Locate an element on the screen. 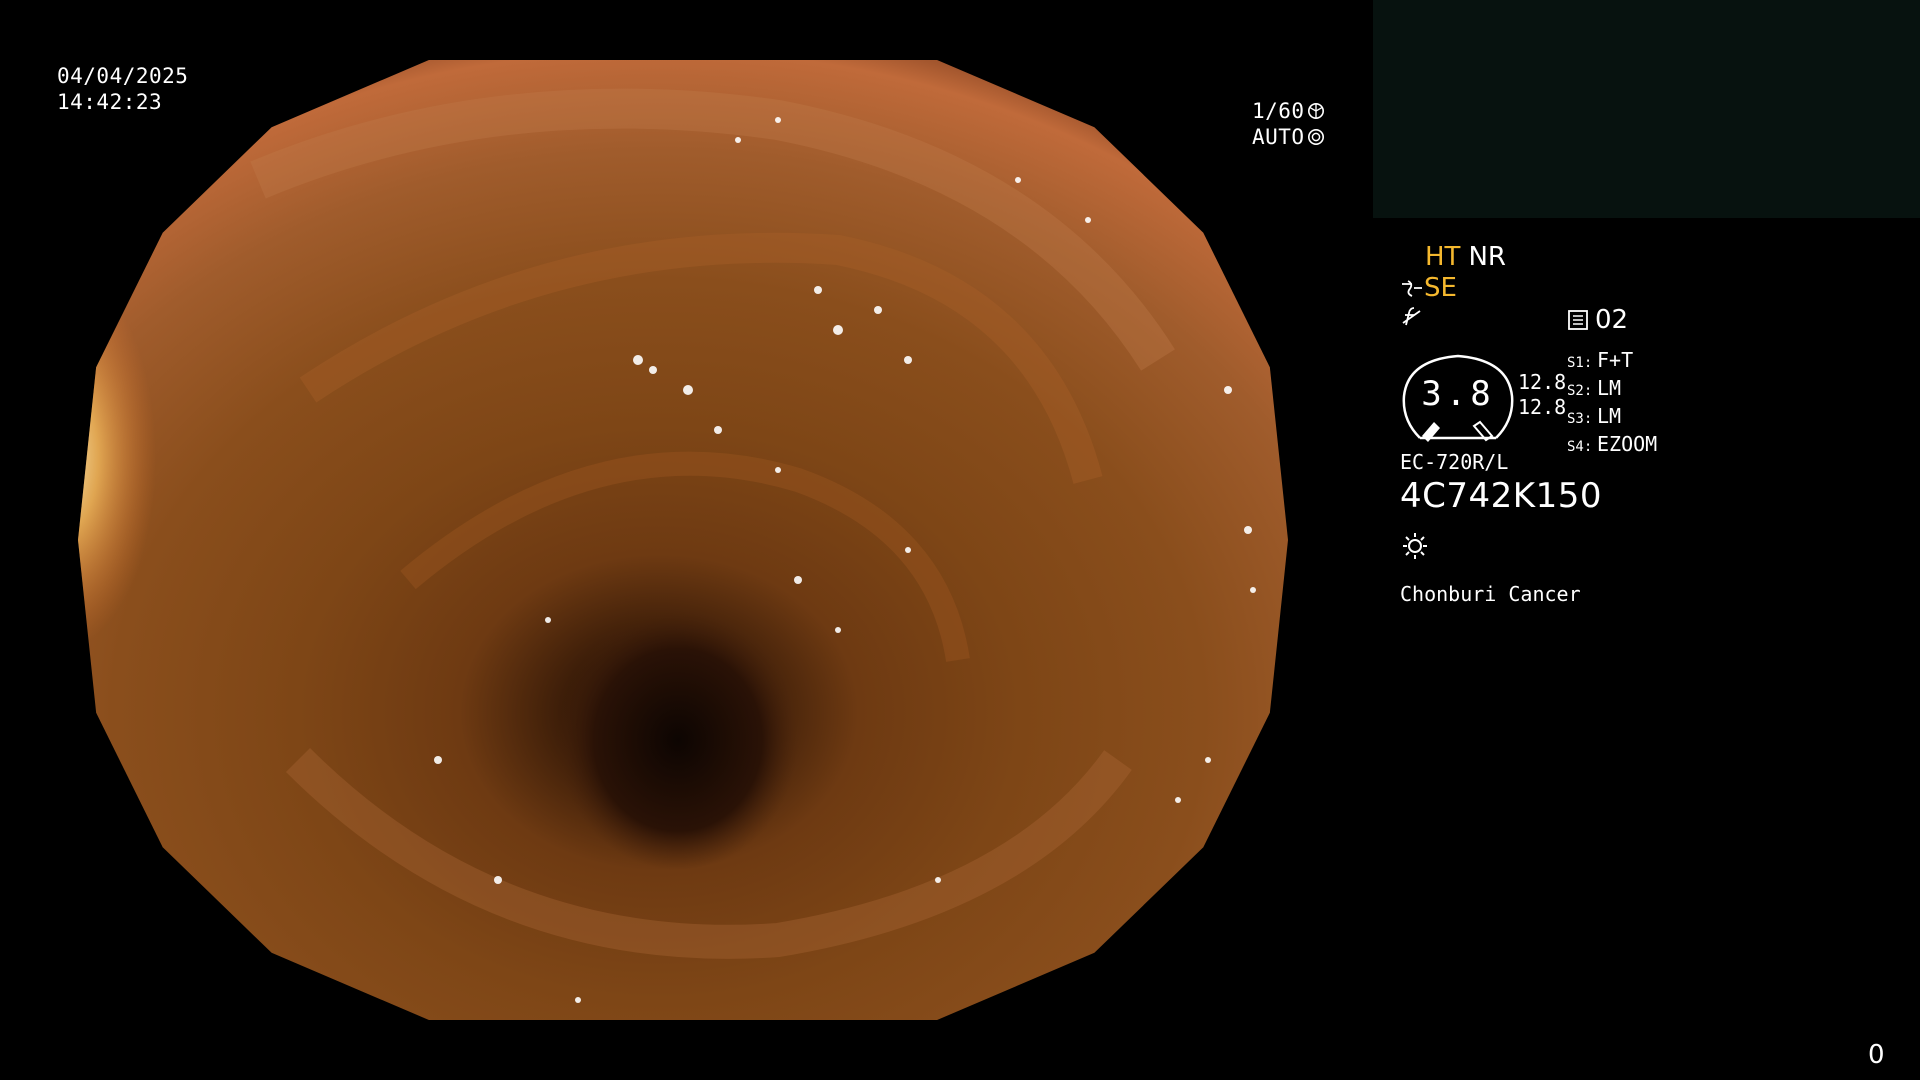  scope-model-label: EC-720R/L is located at coordinates (1454, 462).